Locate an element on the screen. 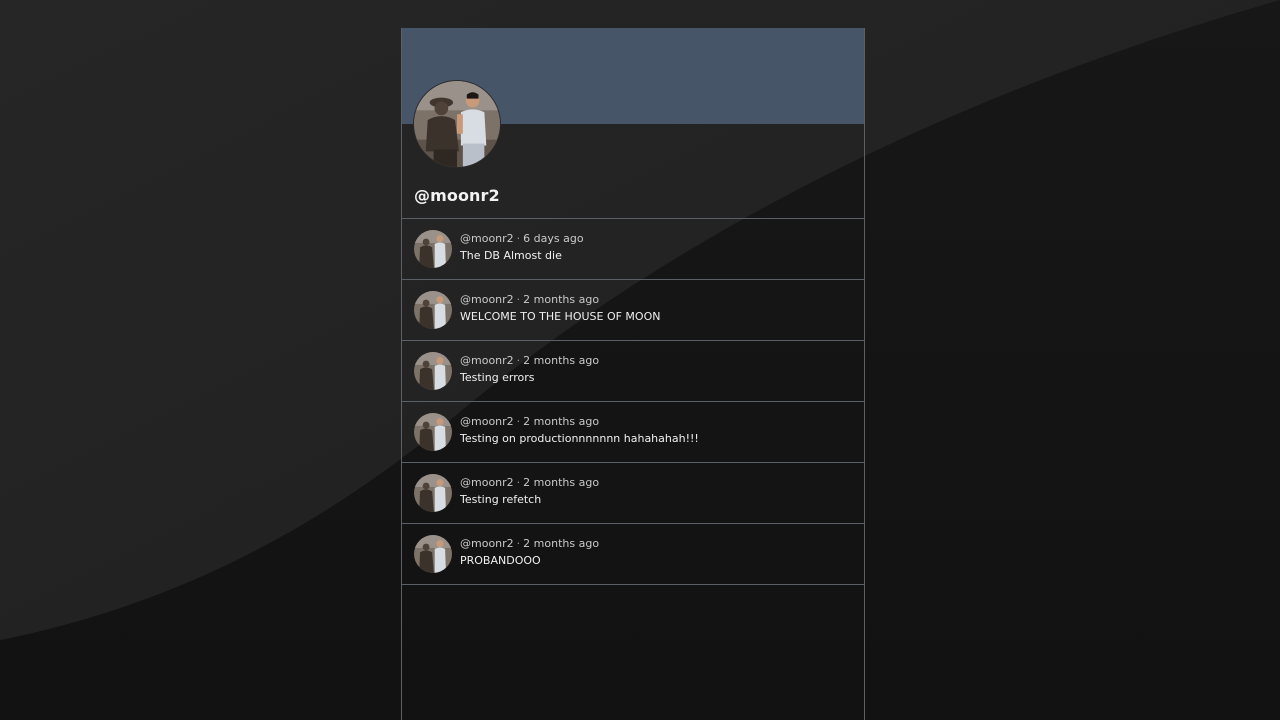 This screenshot has width=1280, height=720. post-item: @moonr2 · 6 days ago The DB Almost die is located at coordinates (633, 249).